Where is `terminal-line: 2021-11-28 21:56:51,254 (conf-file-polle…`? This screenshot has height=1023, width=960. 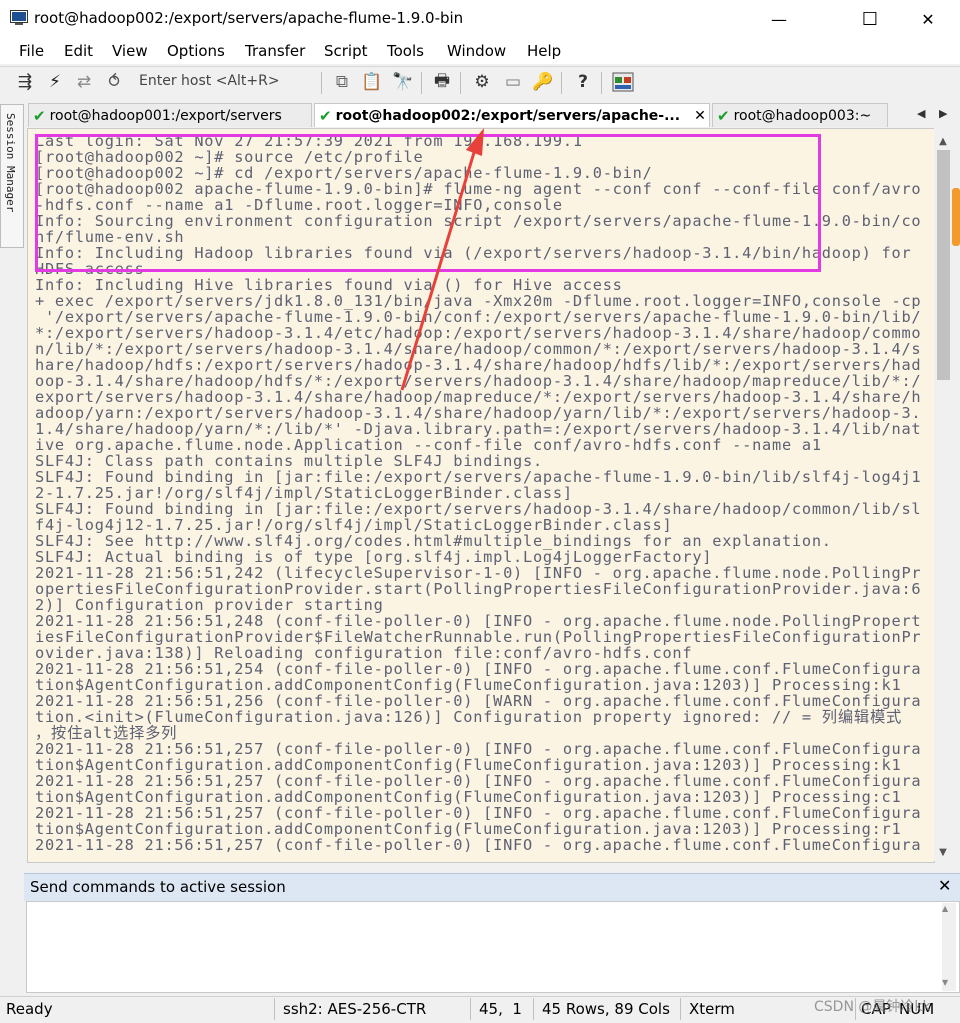
terminal-line: 2021-11-28 21:56:51,254 (conf-file-polle… is located at coordinates (478, 669).